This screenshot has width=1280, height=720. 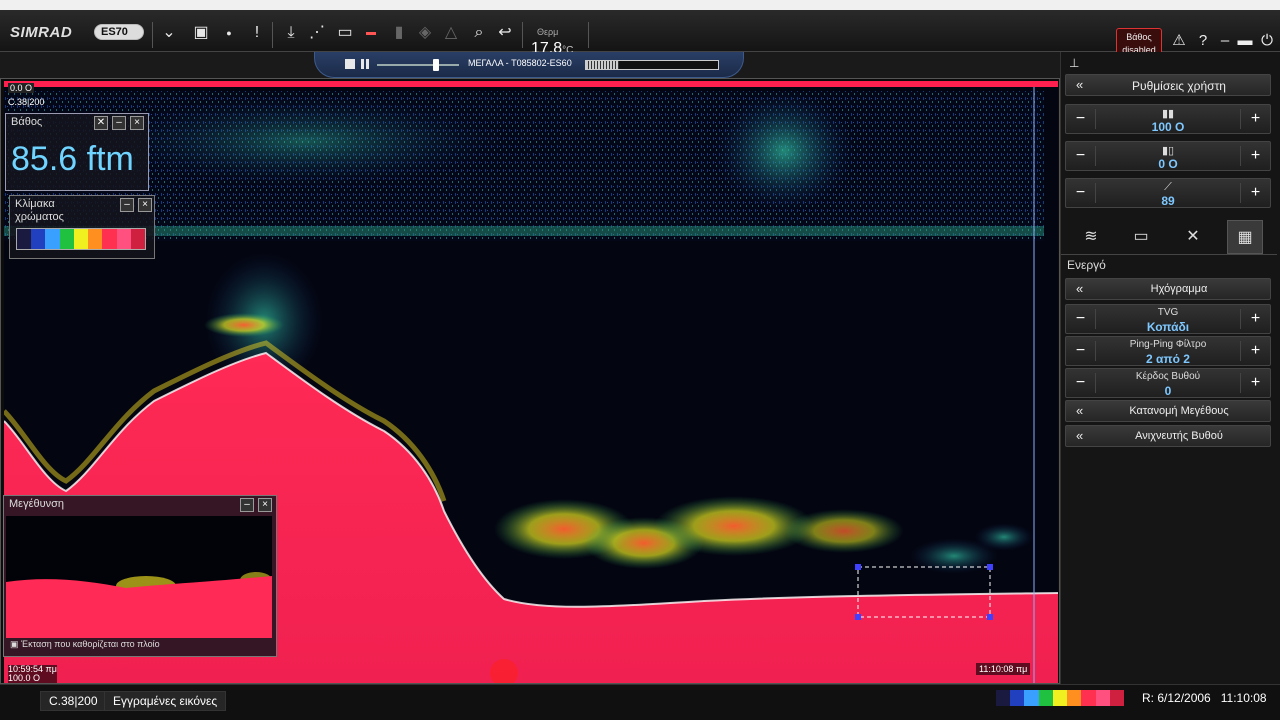 I want to click on zoom-icon: ⌕, so click(x=479, y=33).